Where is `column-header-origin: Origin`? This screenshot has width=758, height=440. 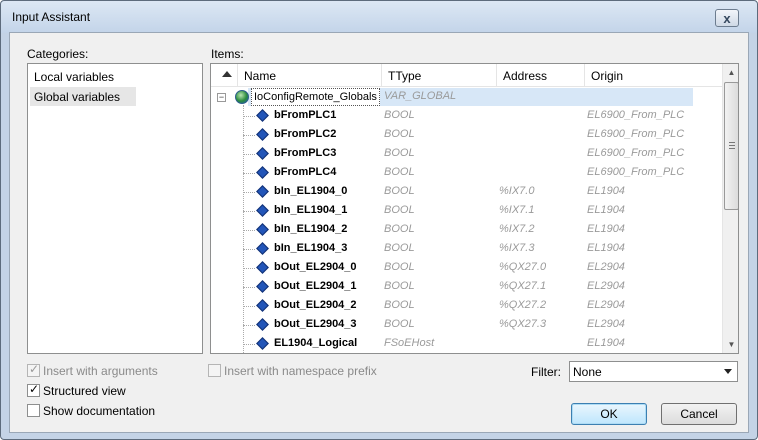 column-header-origin: Origin is located at coordinates (653, 75).